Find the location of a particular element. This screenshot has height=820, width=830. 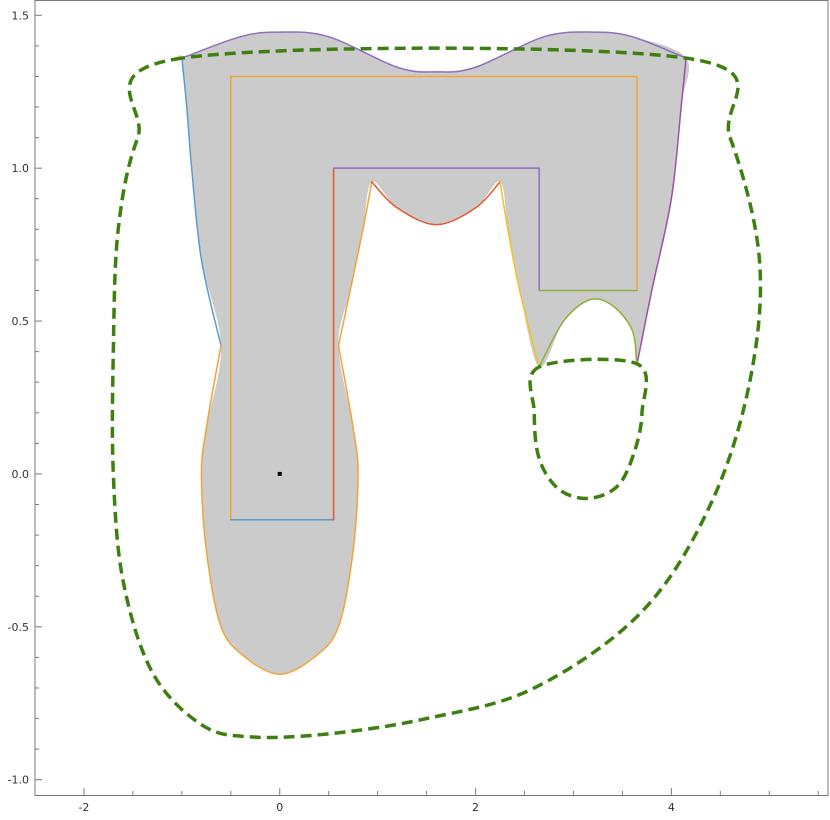

origin-marker-layer is located at coordinates (279, 473).